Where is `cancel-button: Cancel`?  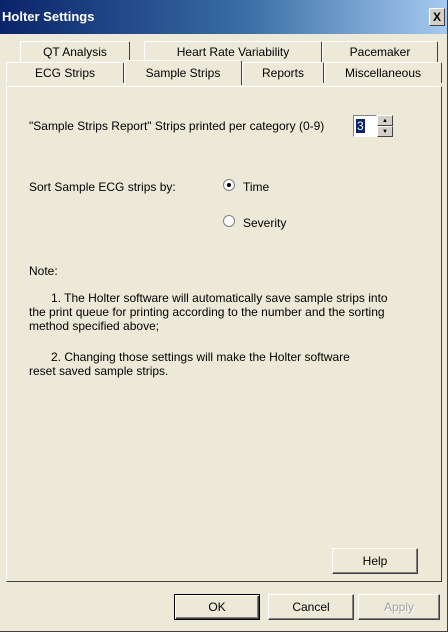
cancel-button: Cancel is located at coordinates (311, 607).